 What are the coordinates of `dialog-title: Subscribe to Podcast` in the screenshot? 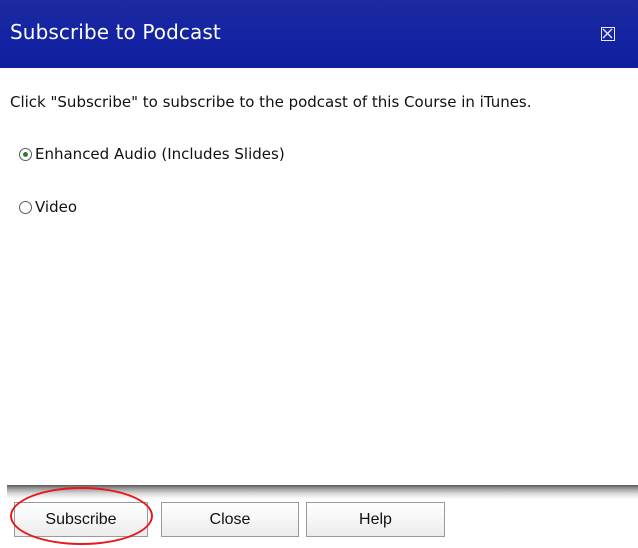 It's located at (115, 32).